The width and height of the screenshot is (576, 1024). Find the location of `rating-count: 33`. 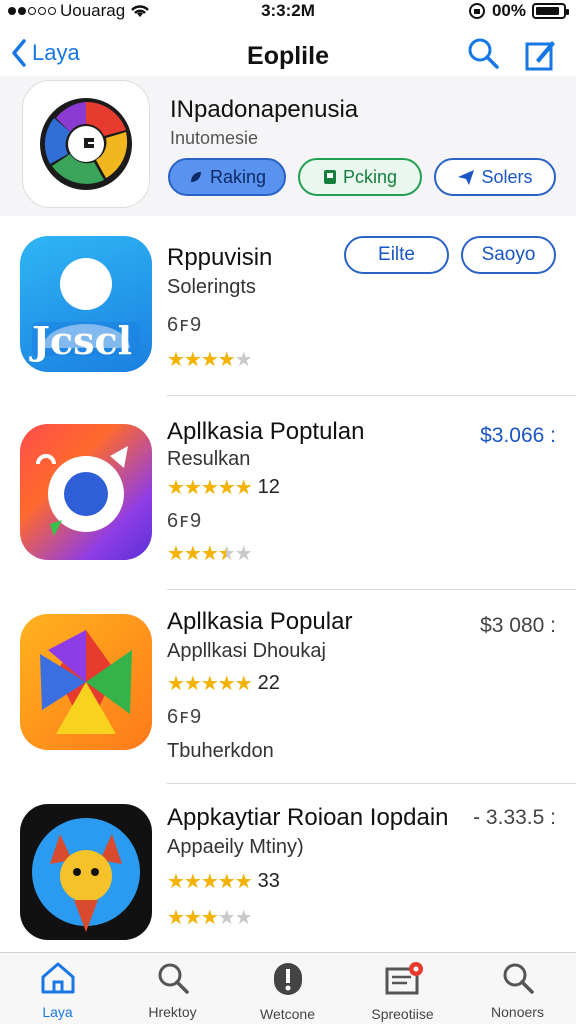

rating-count: 33 is located at coordinates (268, 881).